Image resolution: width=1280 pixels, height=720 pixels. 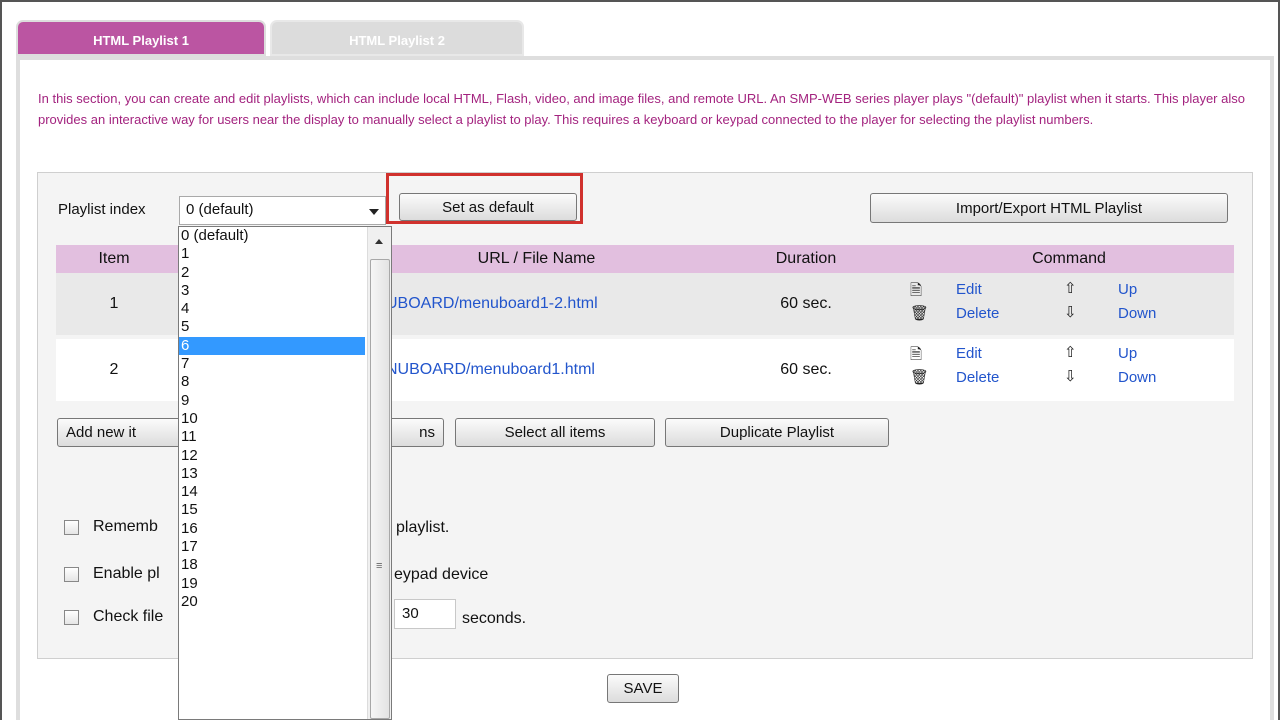 I want to click on dropdown-option: 1, so click(x=272, y=254).